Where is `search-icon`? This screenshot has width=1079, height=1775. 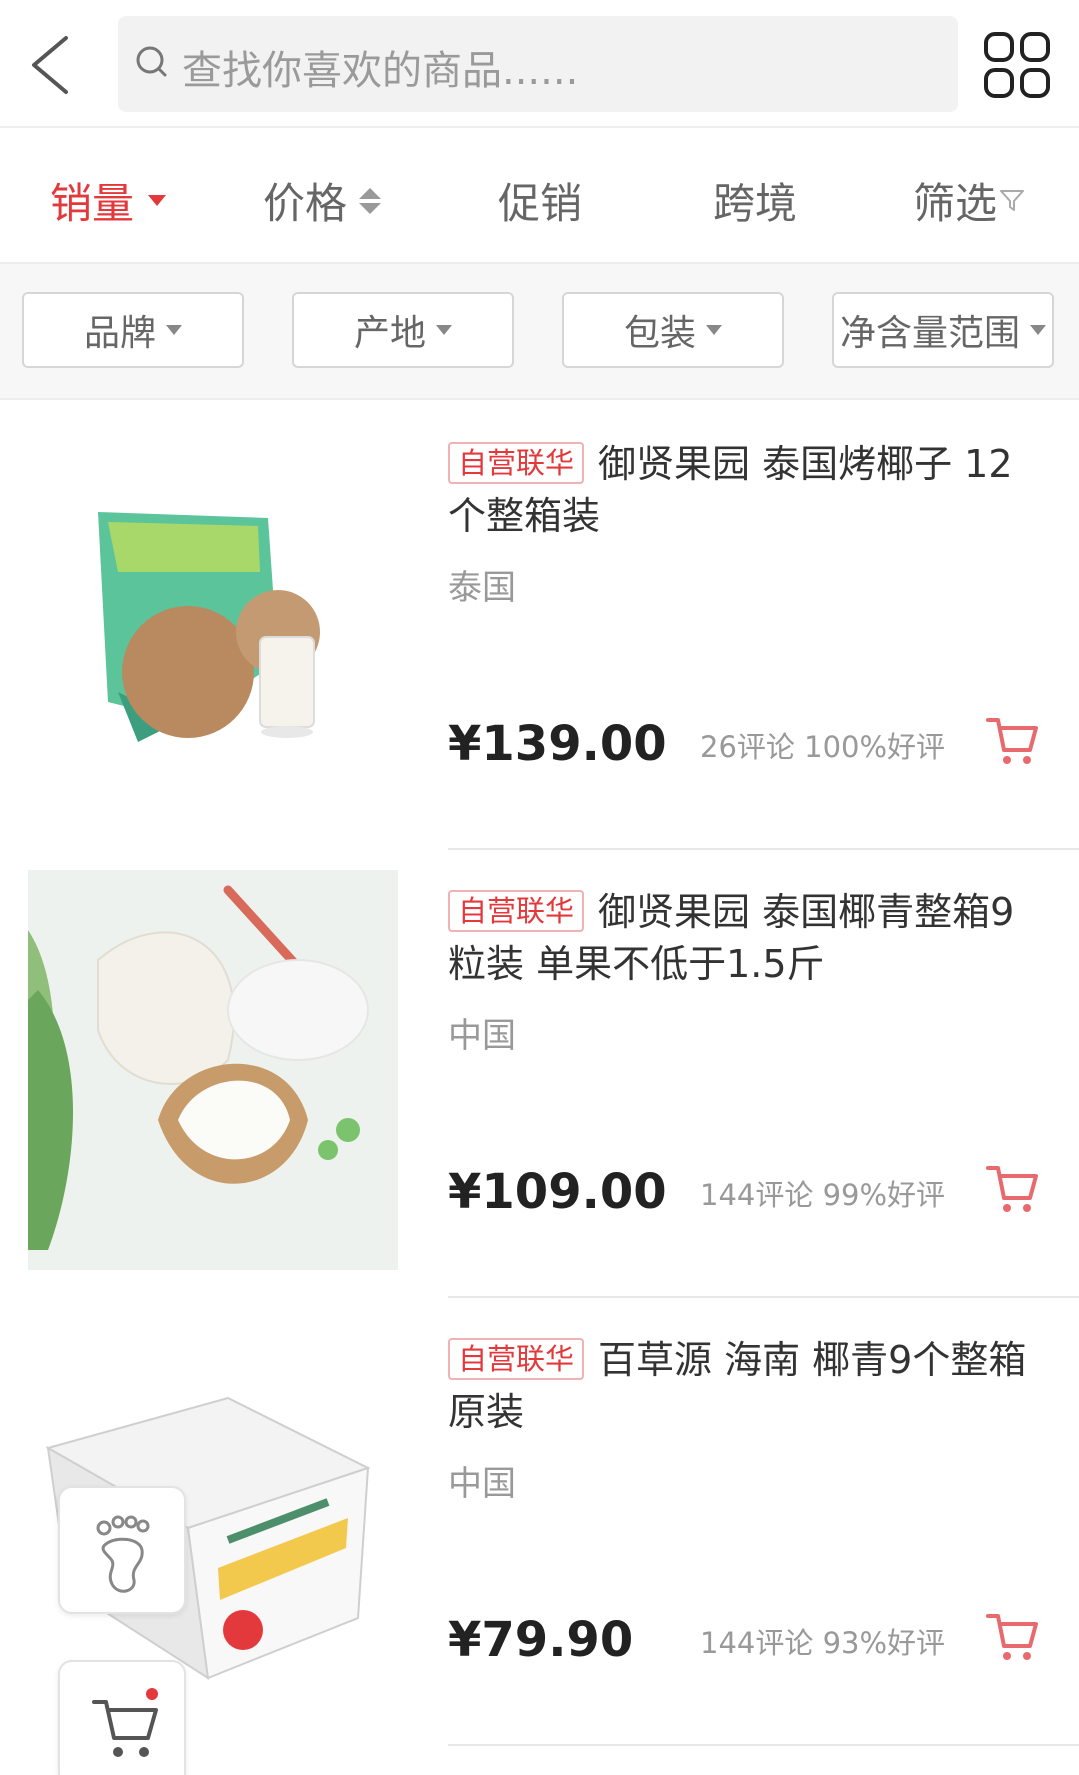
search-icon is located at coordinates (151, 61).